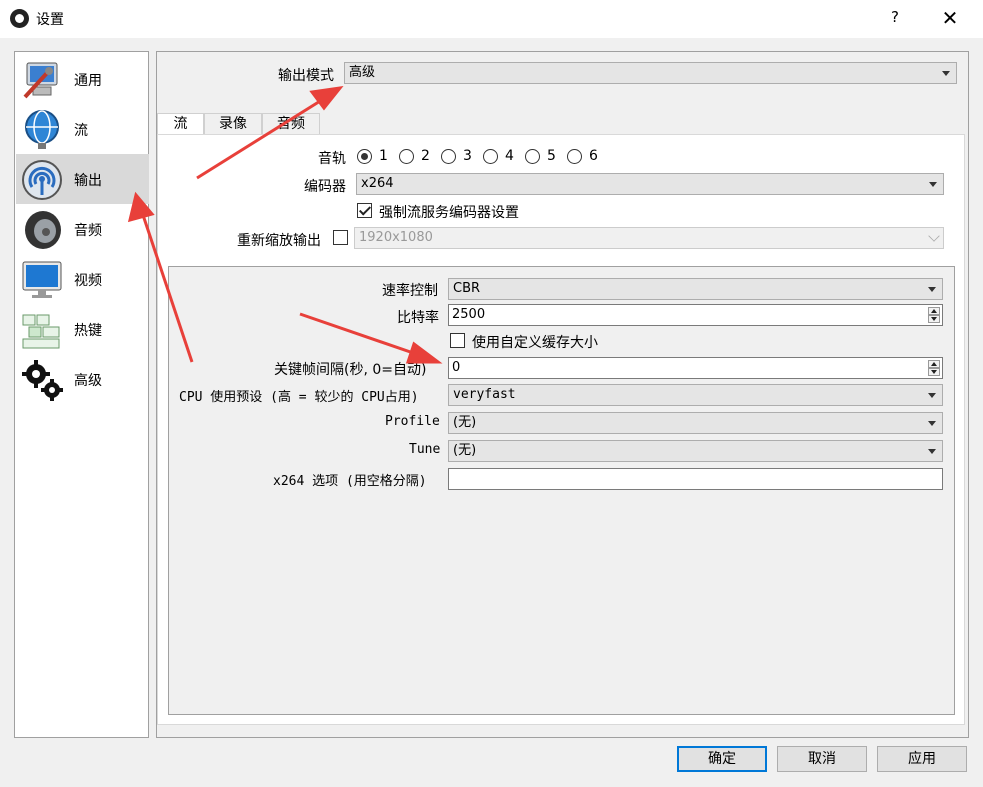  What do you see at coordinates (469, 314) in the screenshot?
I see `bitrate-value: 2500` at bounding box center [469, 314].